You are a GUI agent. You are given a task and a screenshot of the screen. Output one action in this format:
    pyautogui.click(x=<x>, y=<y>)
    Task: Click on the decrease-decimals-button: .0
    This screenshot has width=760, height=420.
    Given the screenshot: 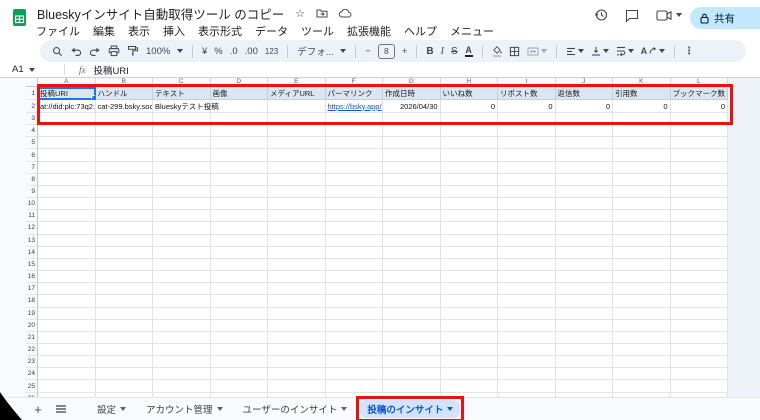 What is the action you would take?
    pyautogui.click(x=234, y=51)
    